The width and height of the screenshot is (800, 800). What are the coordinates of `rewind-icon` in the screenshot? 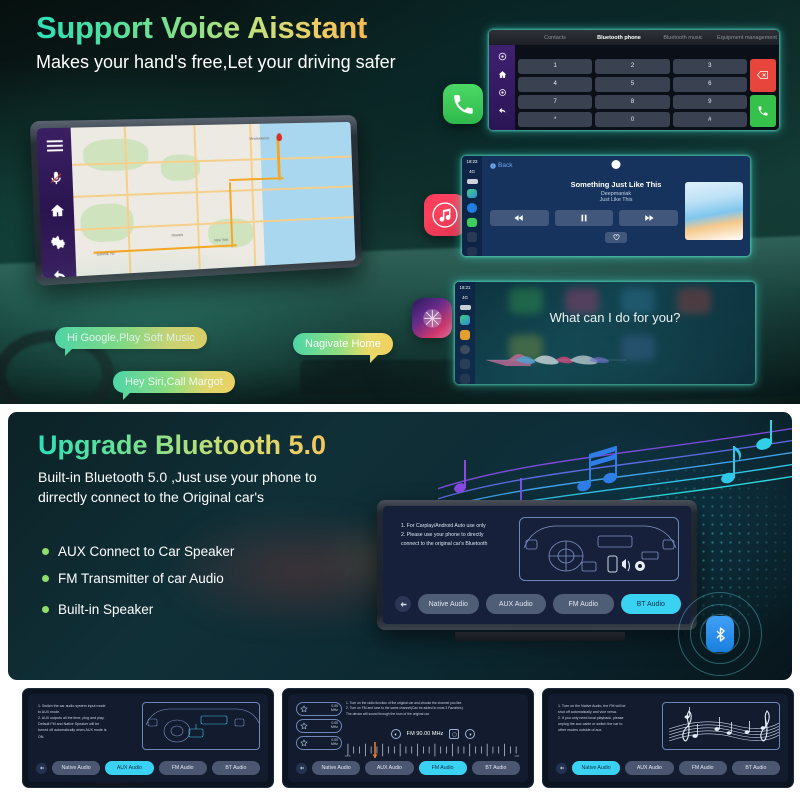 It's located at (519, 218).